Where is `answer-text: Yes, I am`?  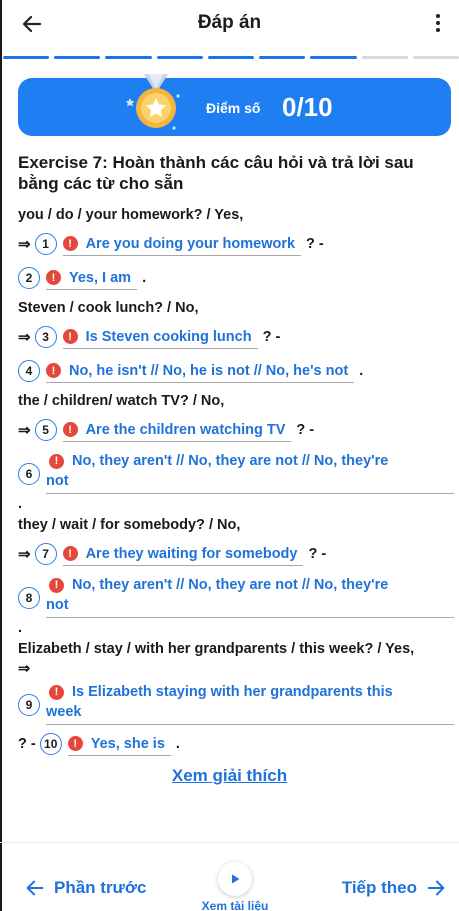
answer-text: Yes, I am is located at coordinates (100, 277).